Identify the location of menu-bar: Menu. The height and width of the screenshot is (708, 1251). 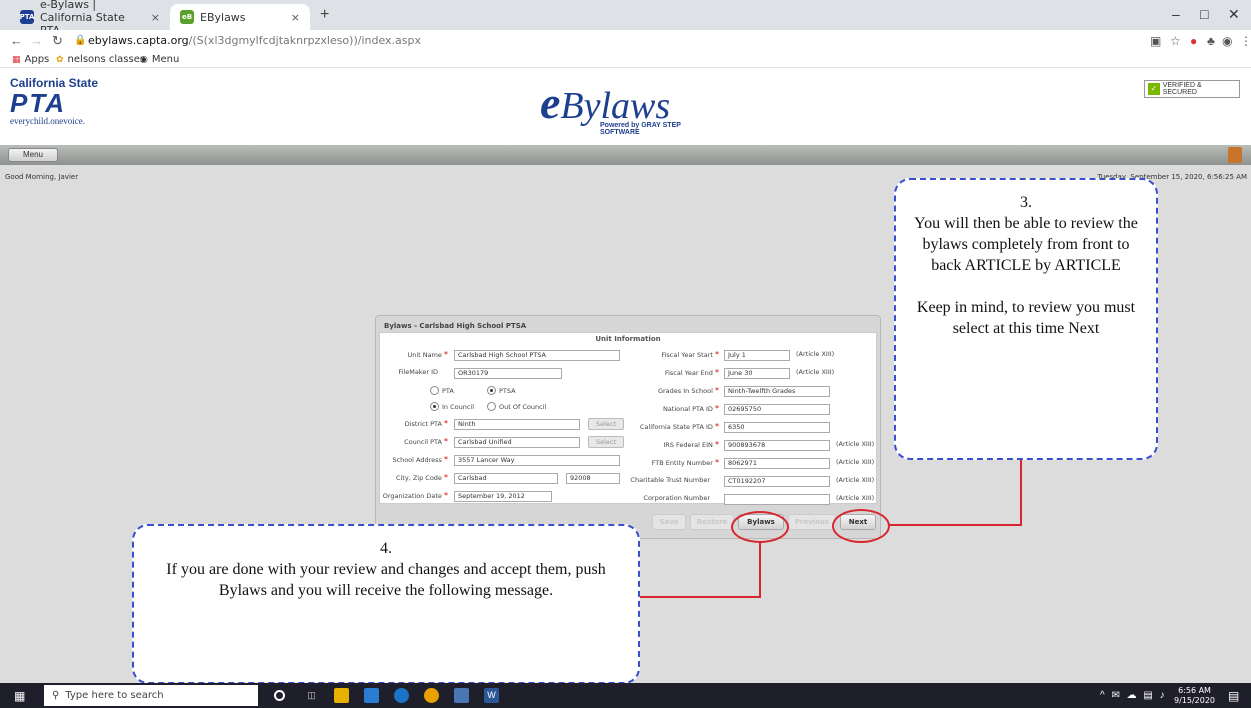
(625, 155).